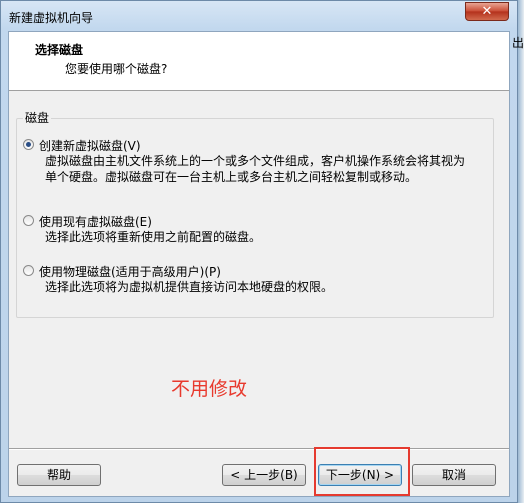 The height and width of the screenshot is (503, 524). I want to click on button-divider, so click(259, 449).